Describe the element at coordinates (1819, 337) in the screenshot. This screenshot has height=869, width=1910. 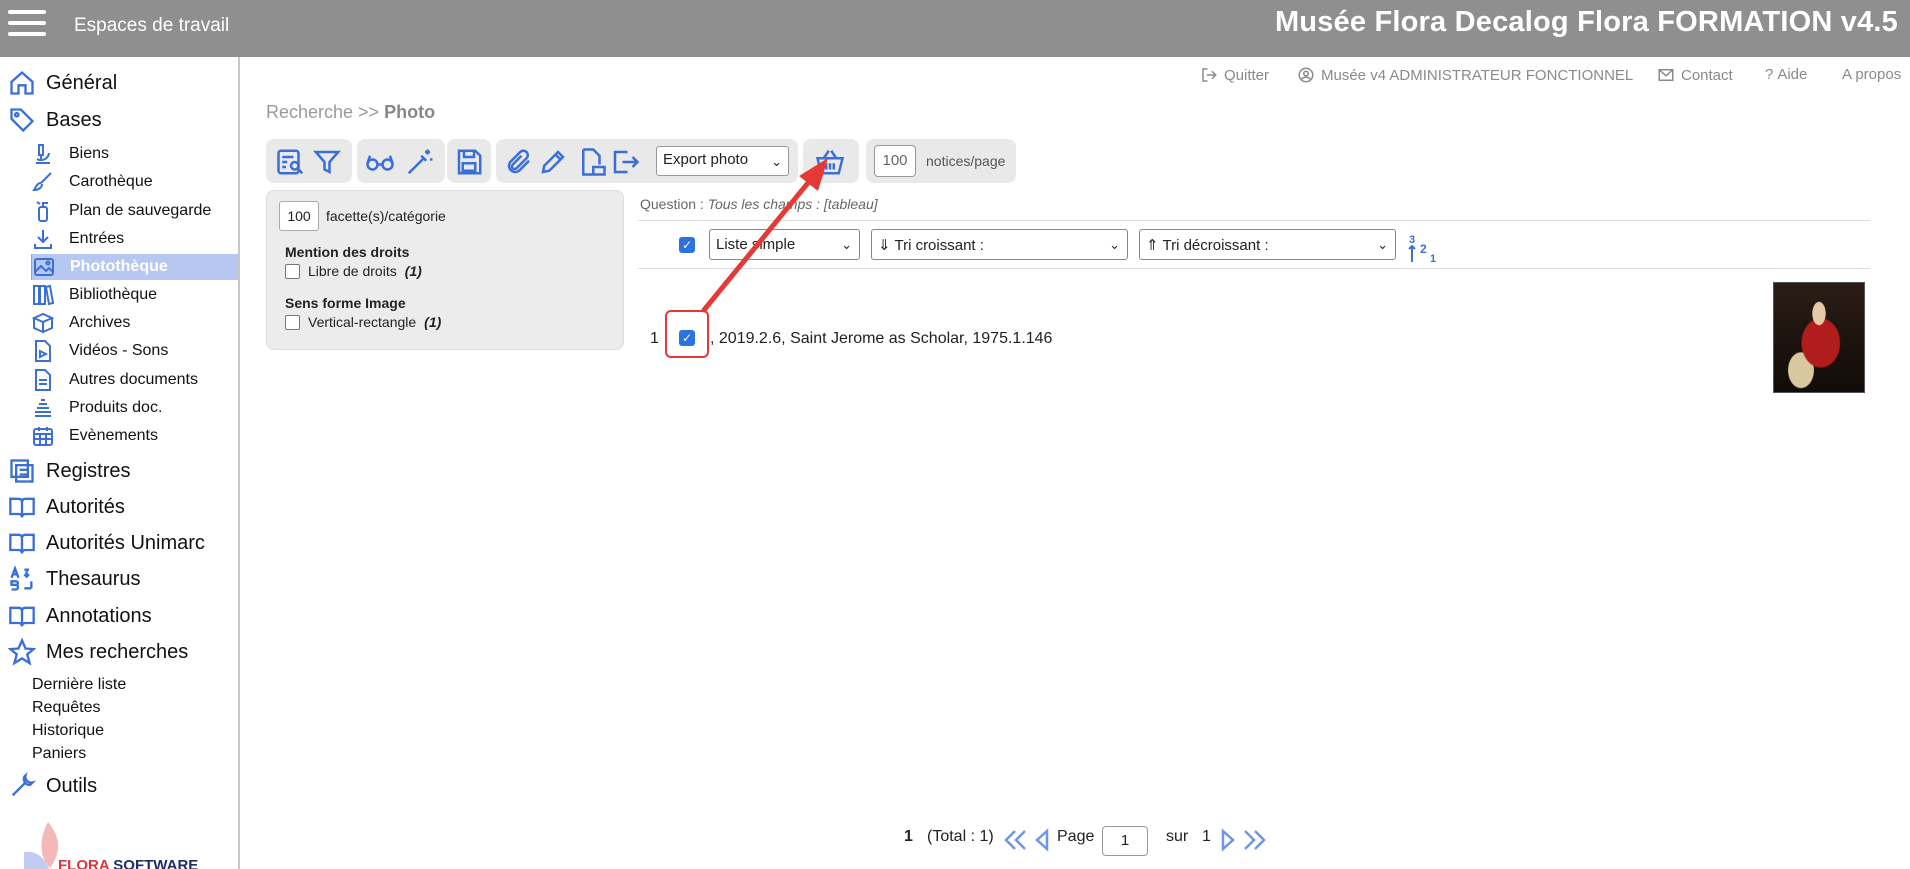
I see `result-thumbnail` at that location.